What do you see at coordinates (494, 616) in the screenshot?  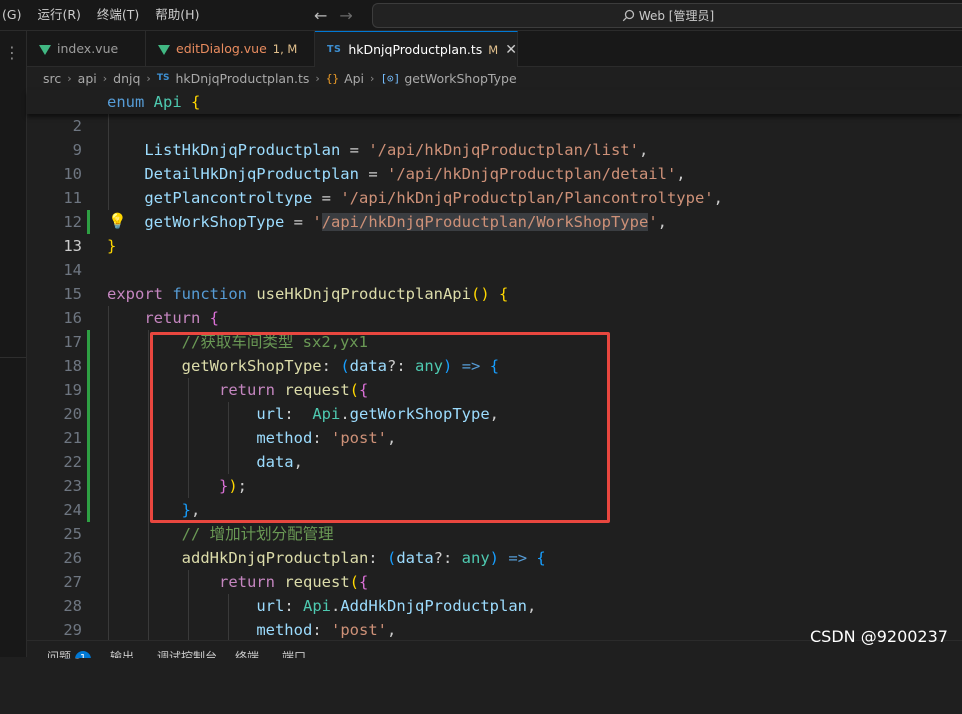 I see `code-line: 29 url: Api.AddHkDnjqProductplan,` at bounding box center [494, 616].